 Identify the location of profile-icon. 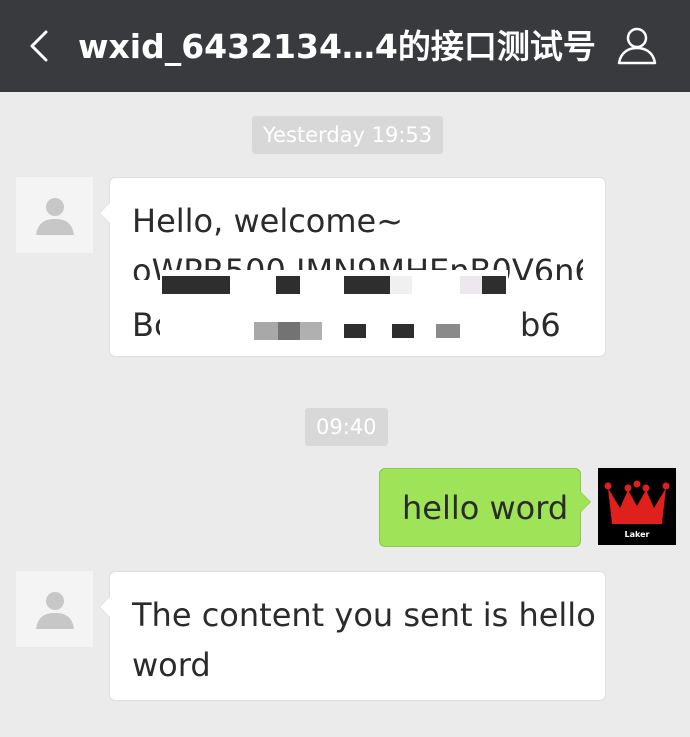
(637, 46).